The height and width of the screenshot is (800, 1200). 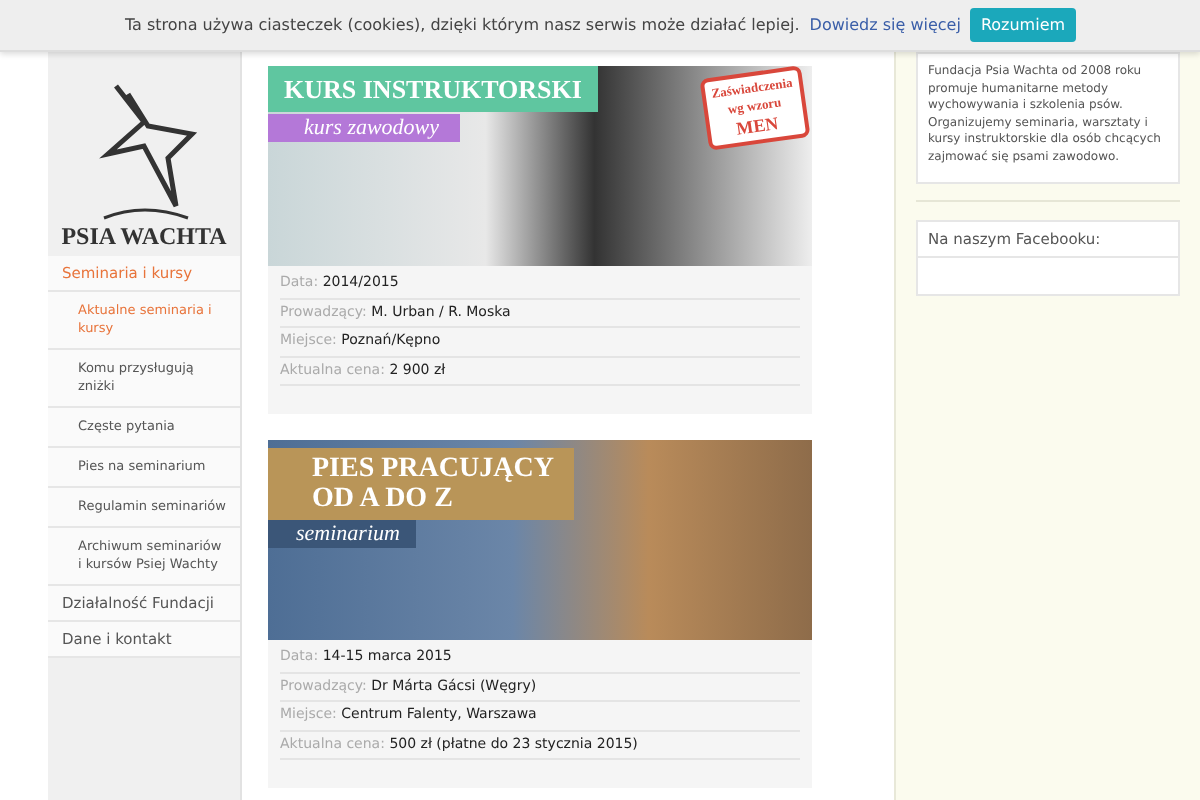 What do you see at coordinates (433, 89) in the screenshot?
I see `banner-title: KURS INSTRUKTORSKI` at bounding box center [433, 89].